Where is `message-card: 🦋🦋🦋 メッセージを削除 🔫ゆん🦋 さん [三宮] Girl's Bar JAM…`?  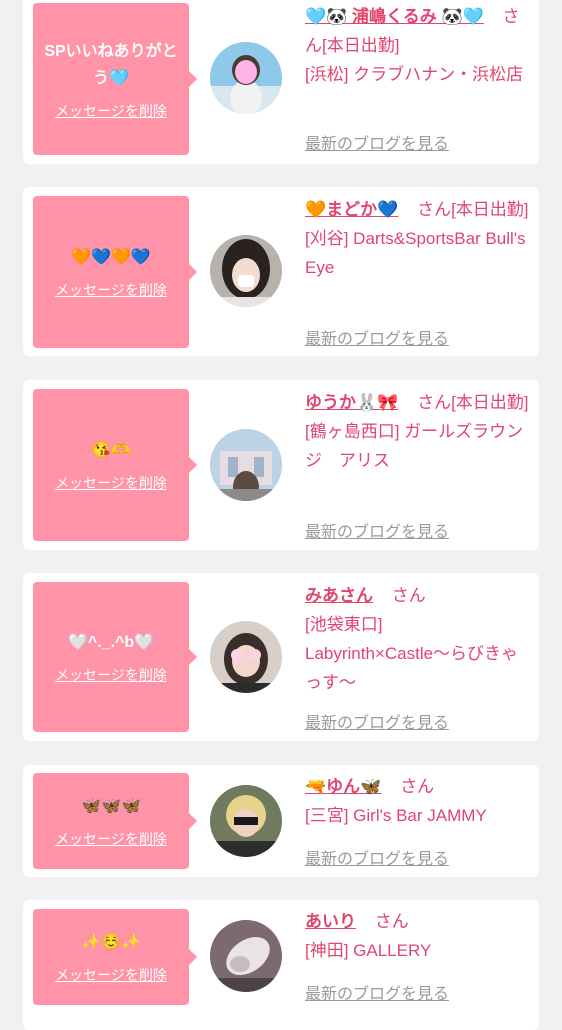
message-card: 🦋🦋🦋 メッセージを削除 🔫ゆん🦋 さん [三宮] Girl's Bar JAM… is located at coordinates (281, 821).